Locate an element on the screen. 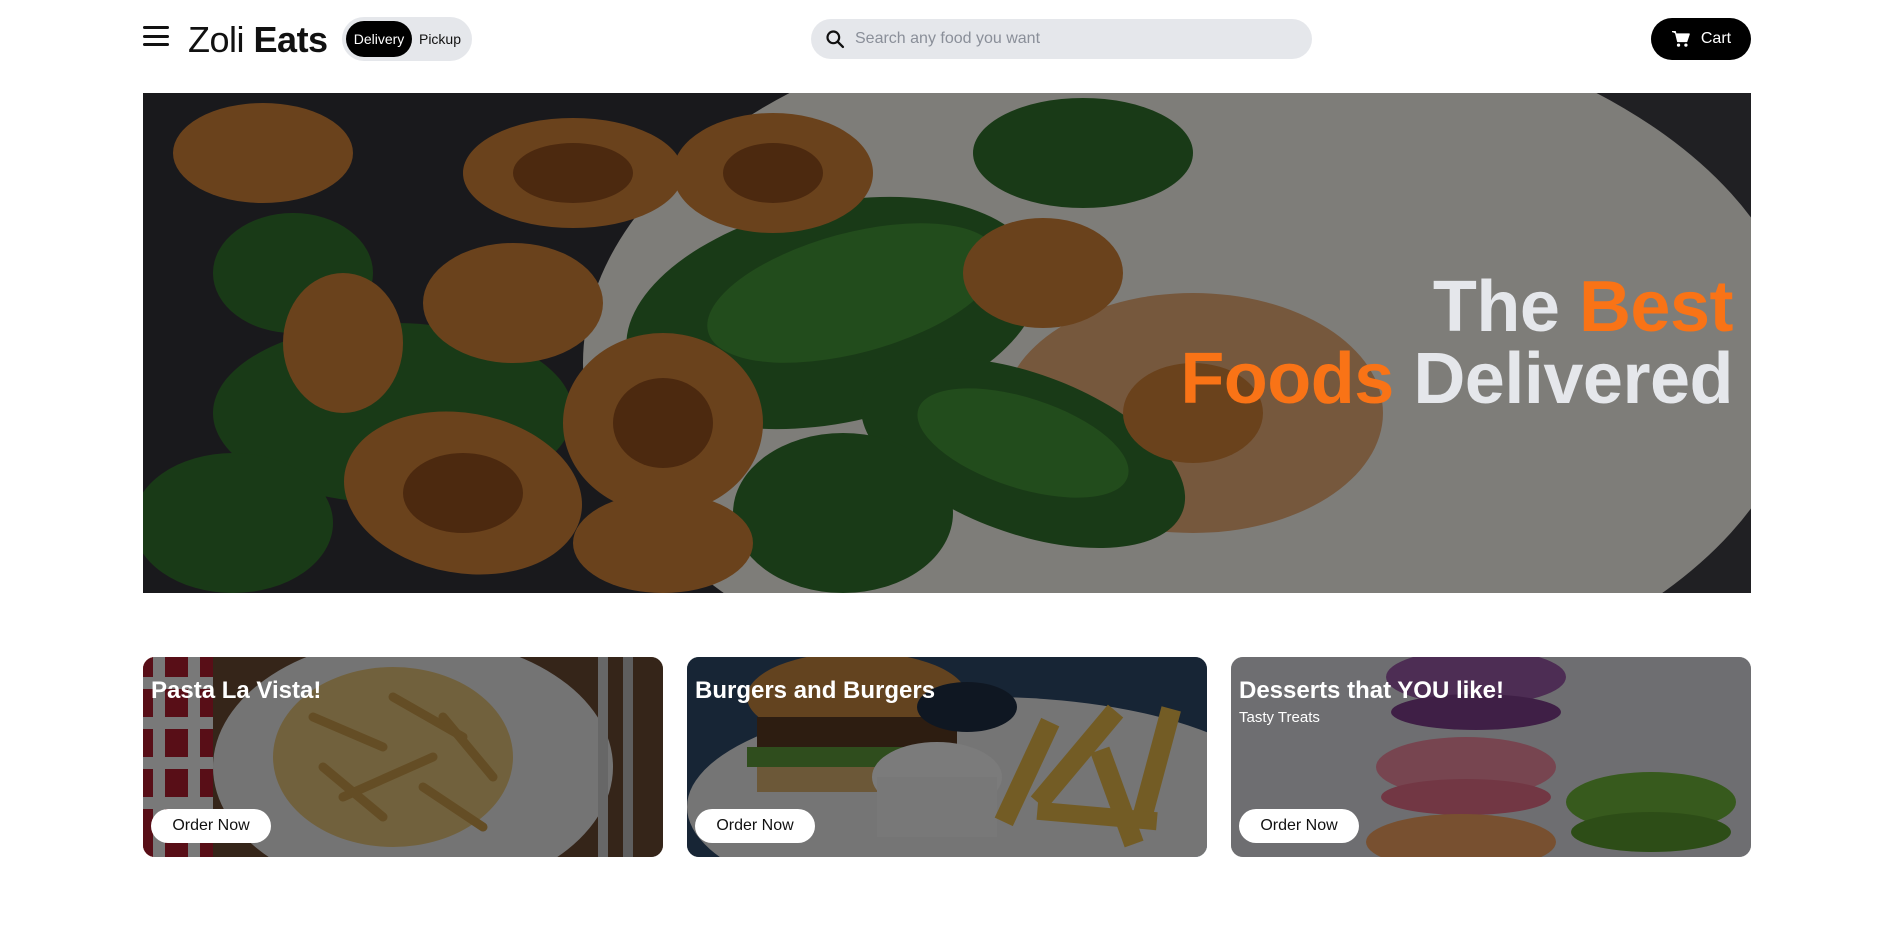 Image resolution: width=1901 pixels, height=937 pixels. cart-button: Cart is located at coordinates (1701, 39).